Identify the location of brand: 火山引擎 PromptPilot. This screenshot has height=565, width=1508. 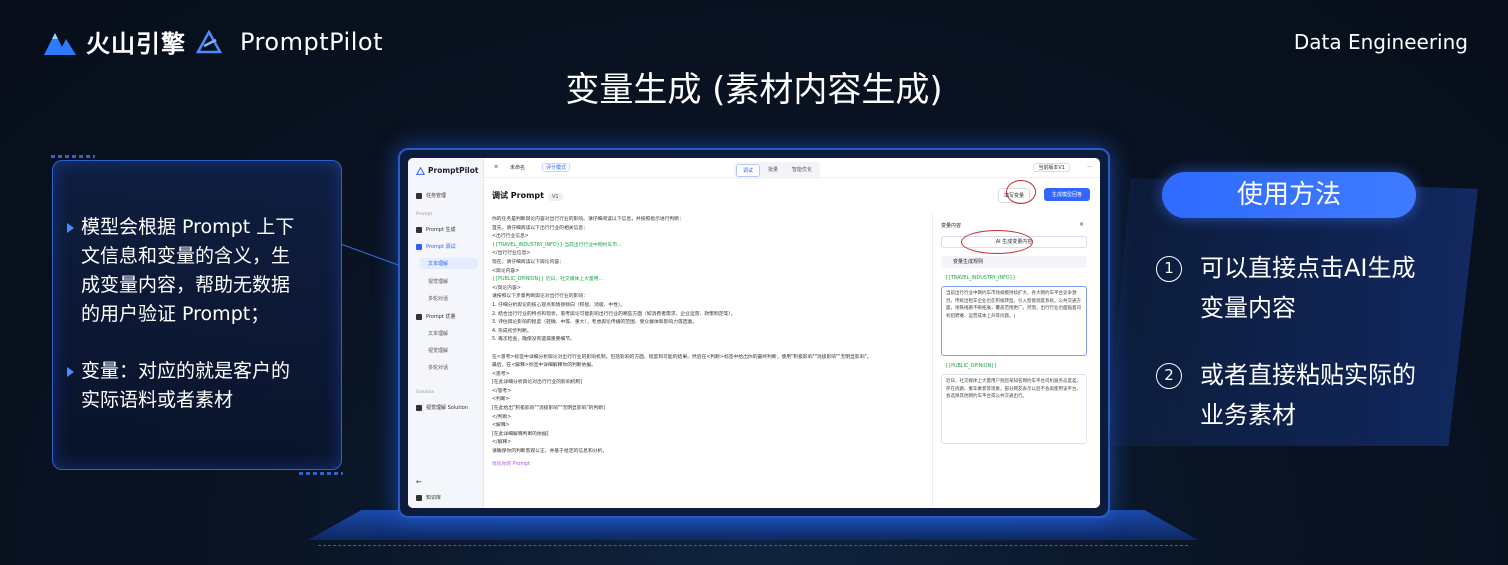
(213, 41).